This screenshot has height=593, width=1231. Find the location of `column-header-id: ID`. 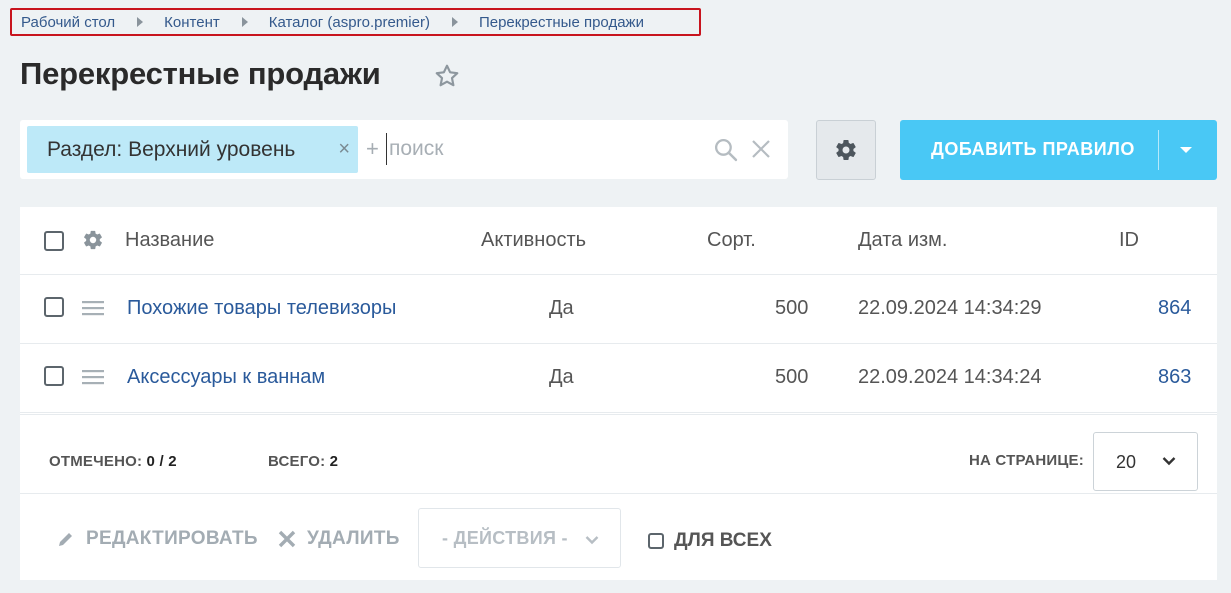

column-header-id: ID is located at coordinates (1129, 240).